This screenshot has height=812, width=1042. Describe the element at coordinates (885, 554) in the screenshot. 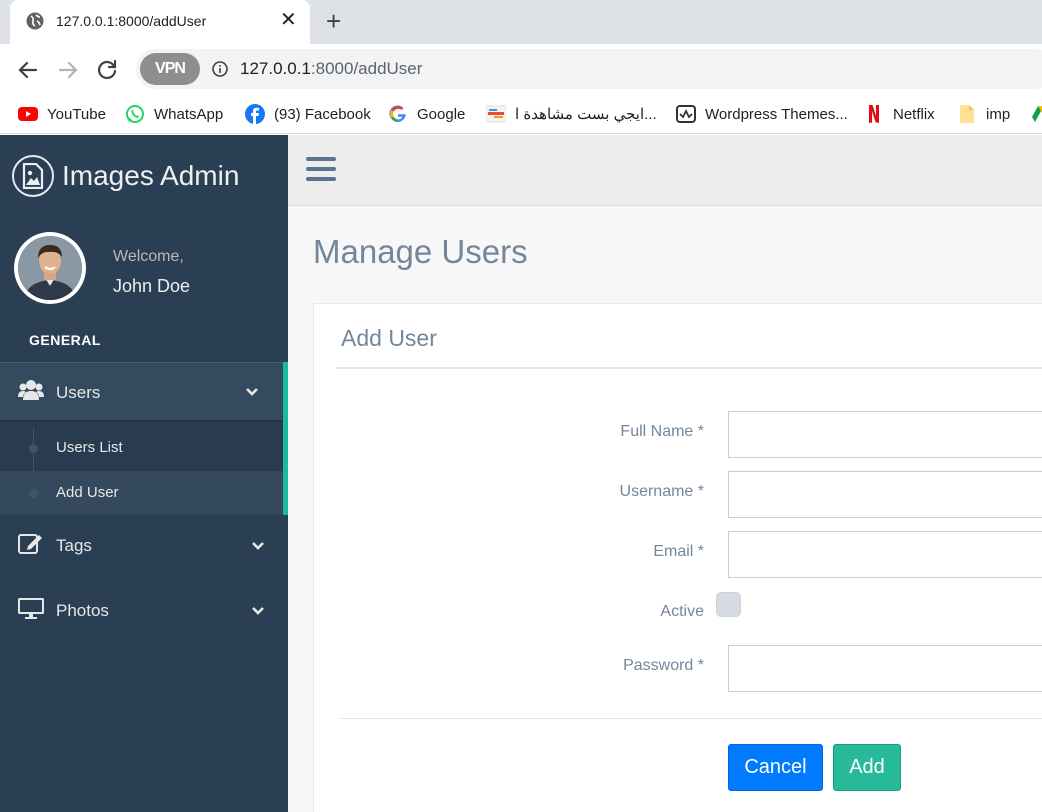

I see `email-field` at that location.